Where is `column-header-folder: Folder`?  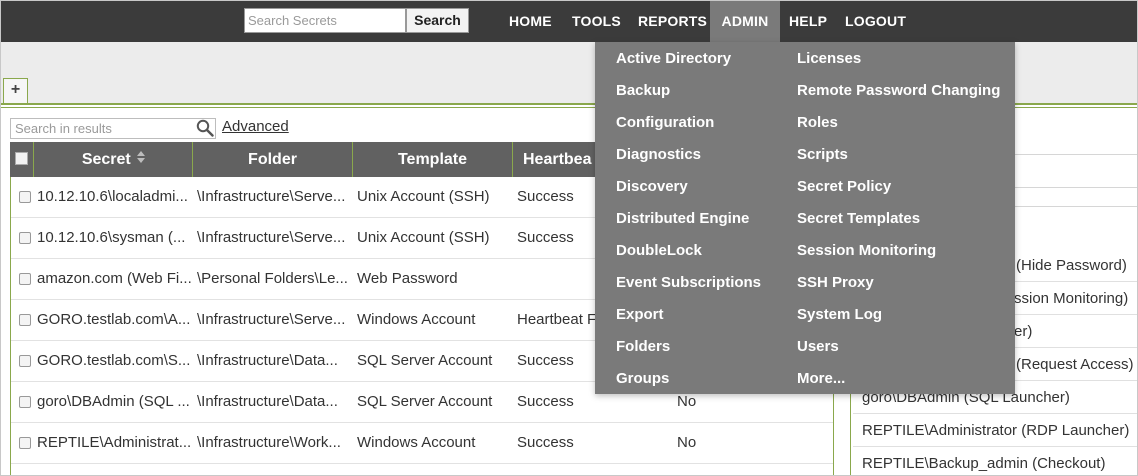 column-header-folder: Folder is located at coordinates (272, 159).